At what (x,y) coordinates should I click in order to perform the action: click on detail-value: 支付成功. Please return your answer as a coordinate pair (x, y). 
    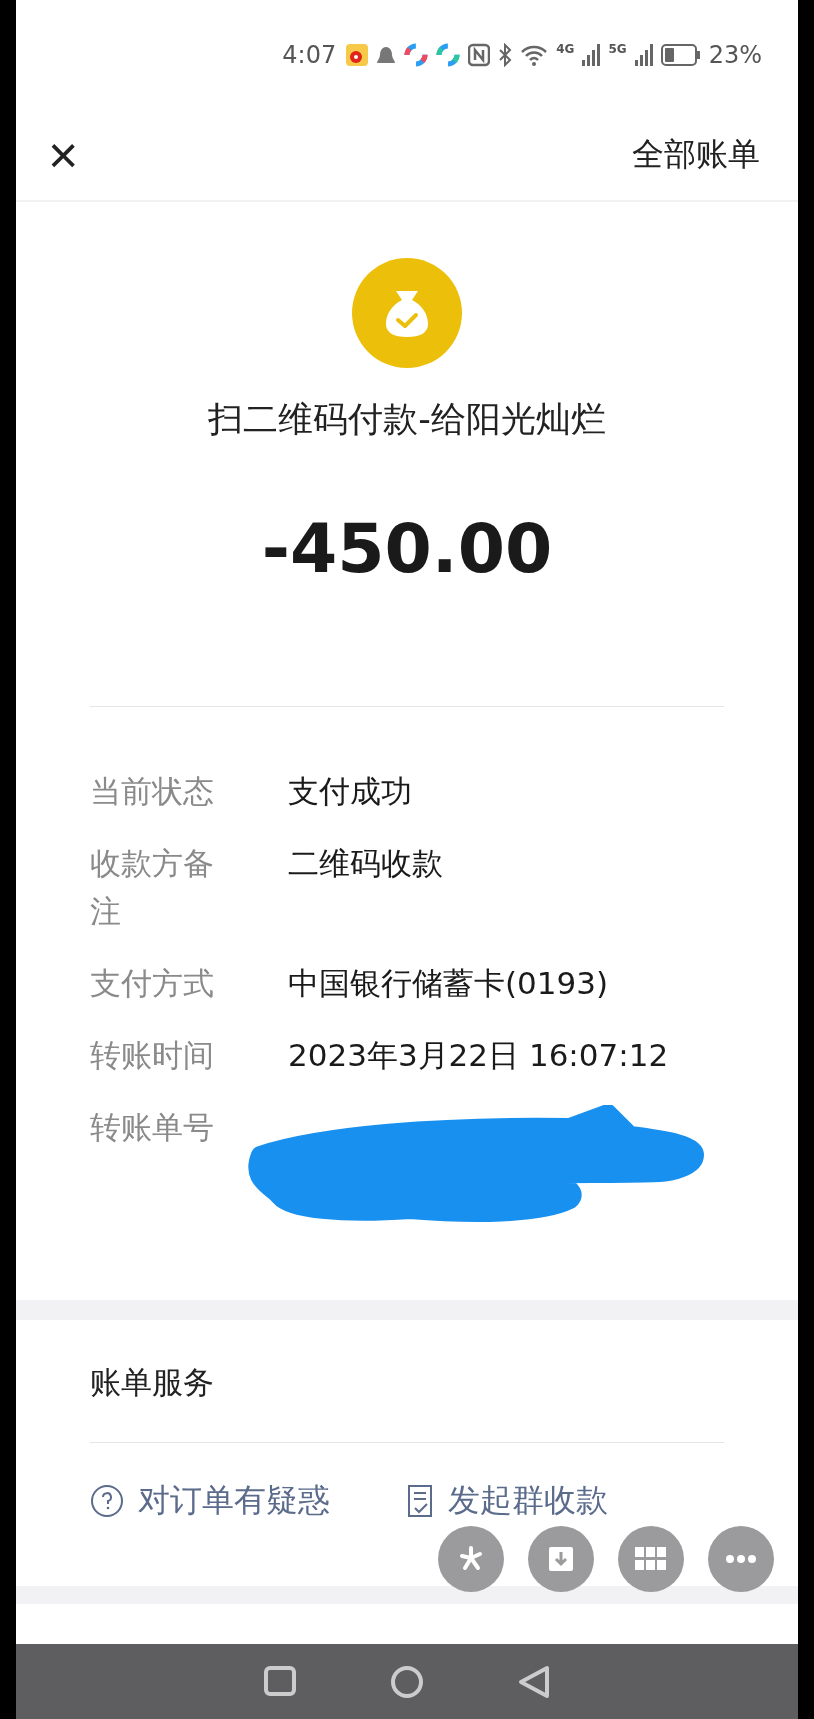
    Looking at the image, I should click on (350, 791).